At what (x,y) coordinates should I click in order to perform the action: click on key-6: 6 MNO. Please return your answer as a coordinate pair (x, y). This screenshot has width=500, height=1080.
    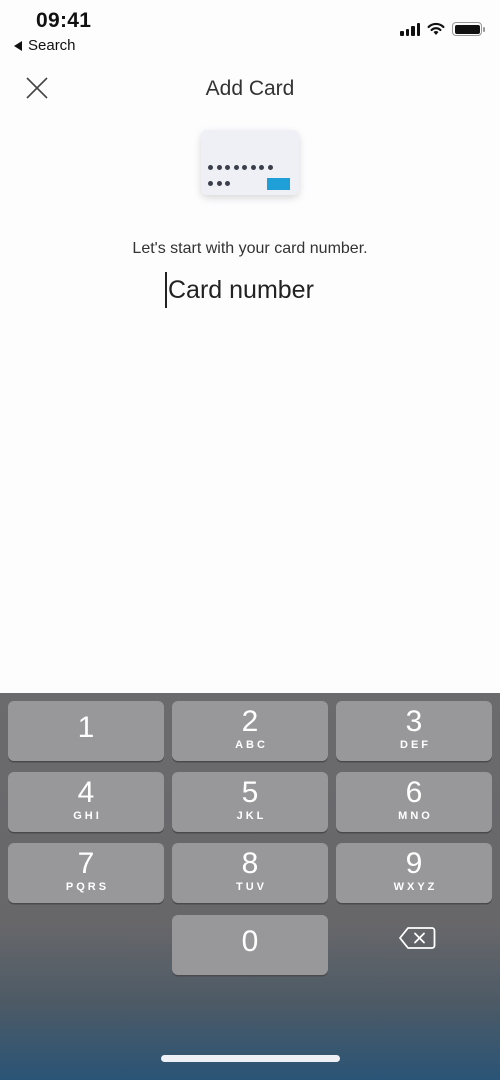
    Looking at the image, I should click on (414, 802).